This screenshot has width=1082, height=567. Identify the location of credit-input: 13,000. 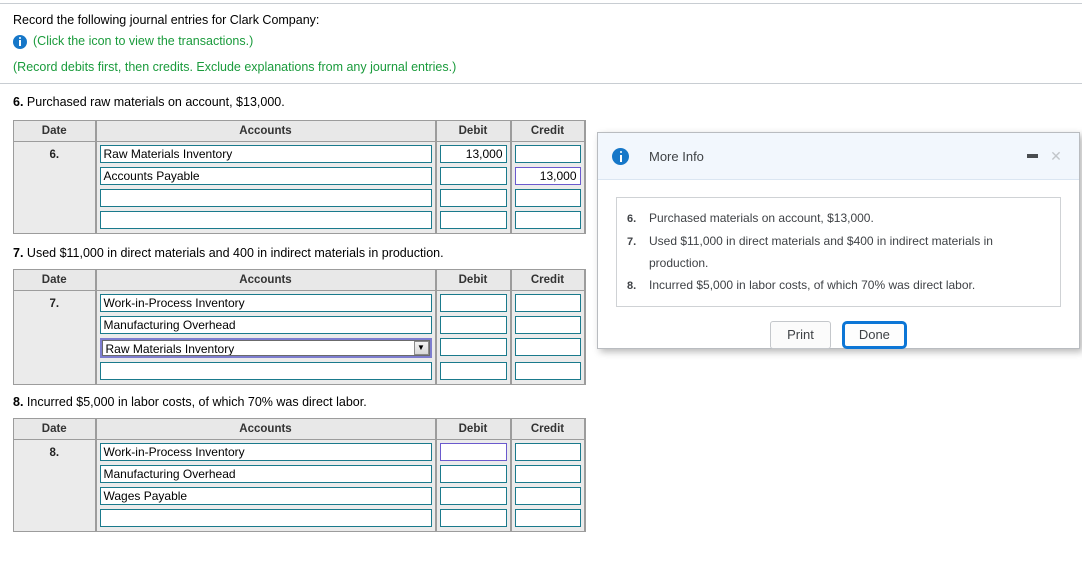
(547, 176).